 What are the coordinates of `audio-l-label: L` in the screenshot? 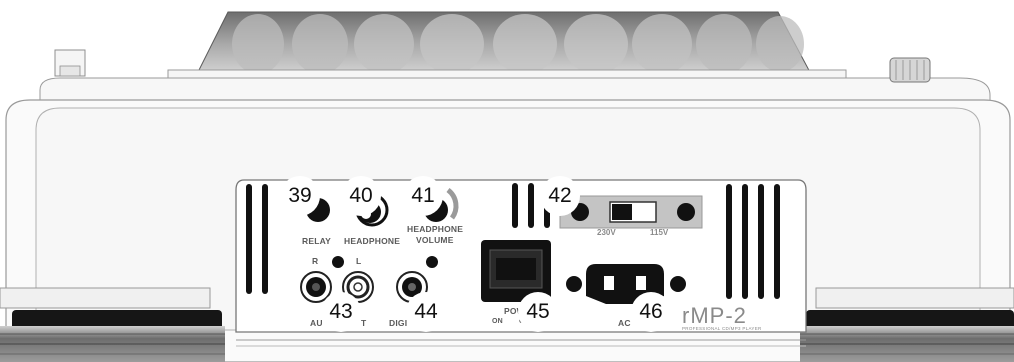 It's located at (359, 261).